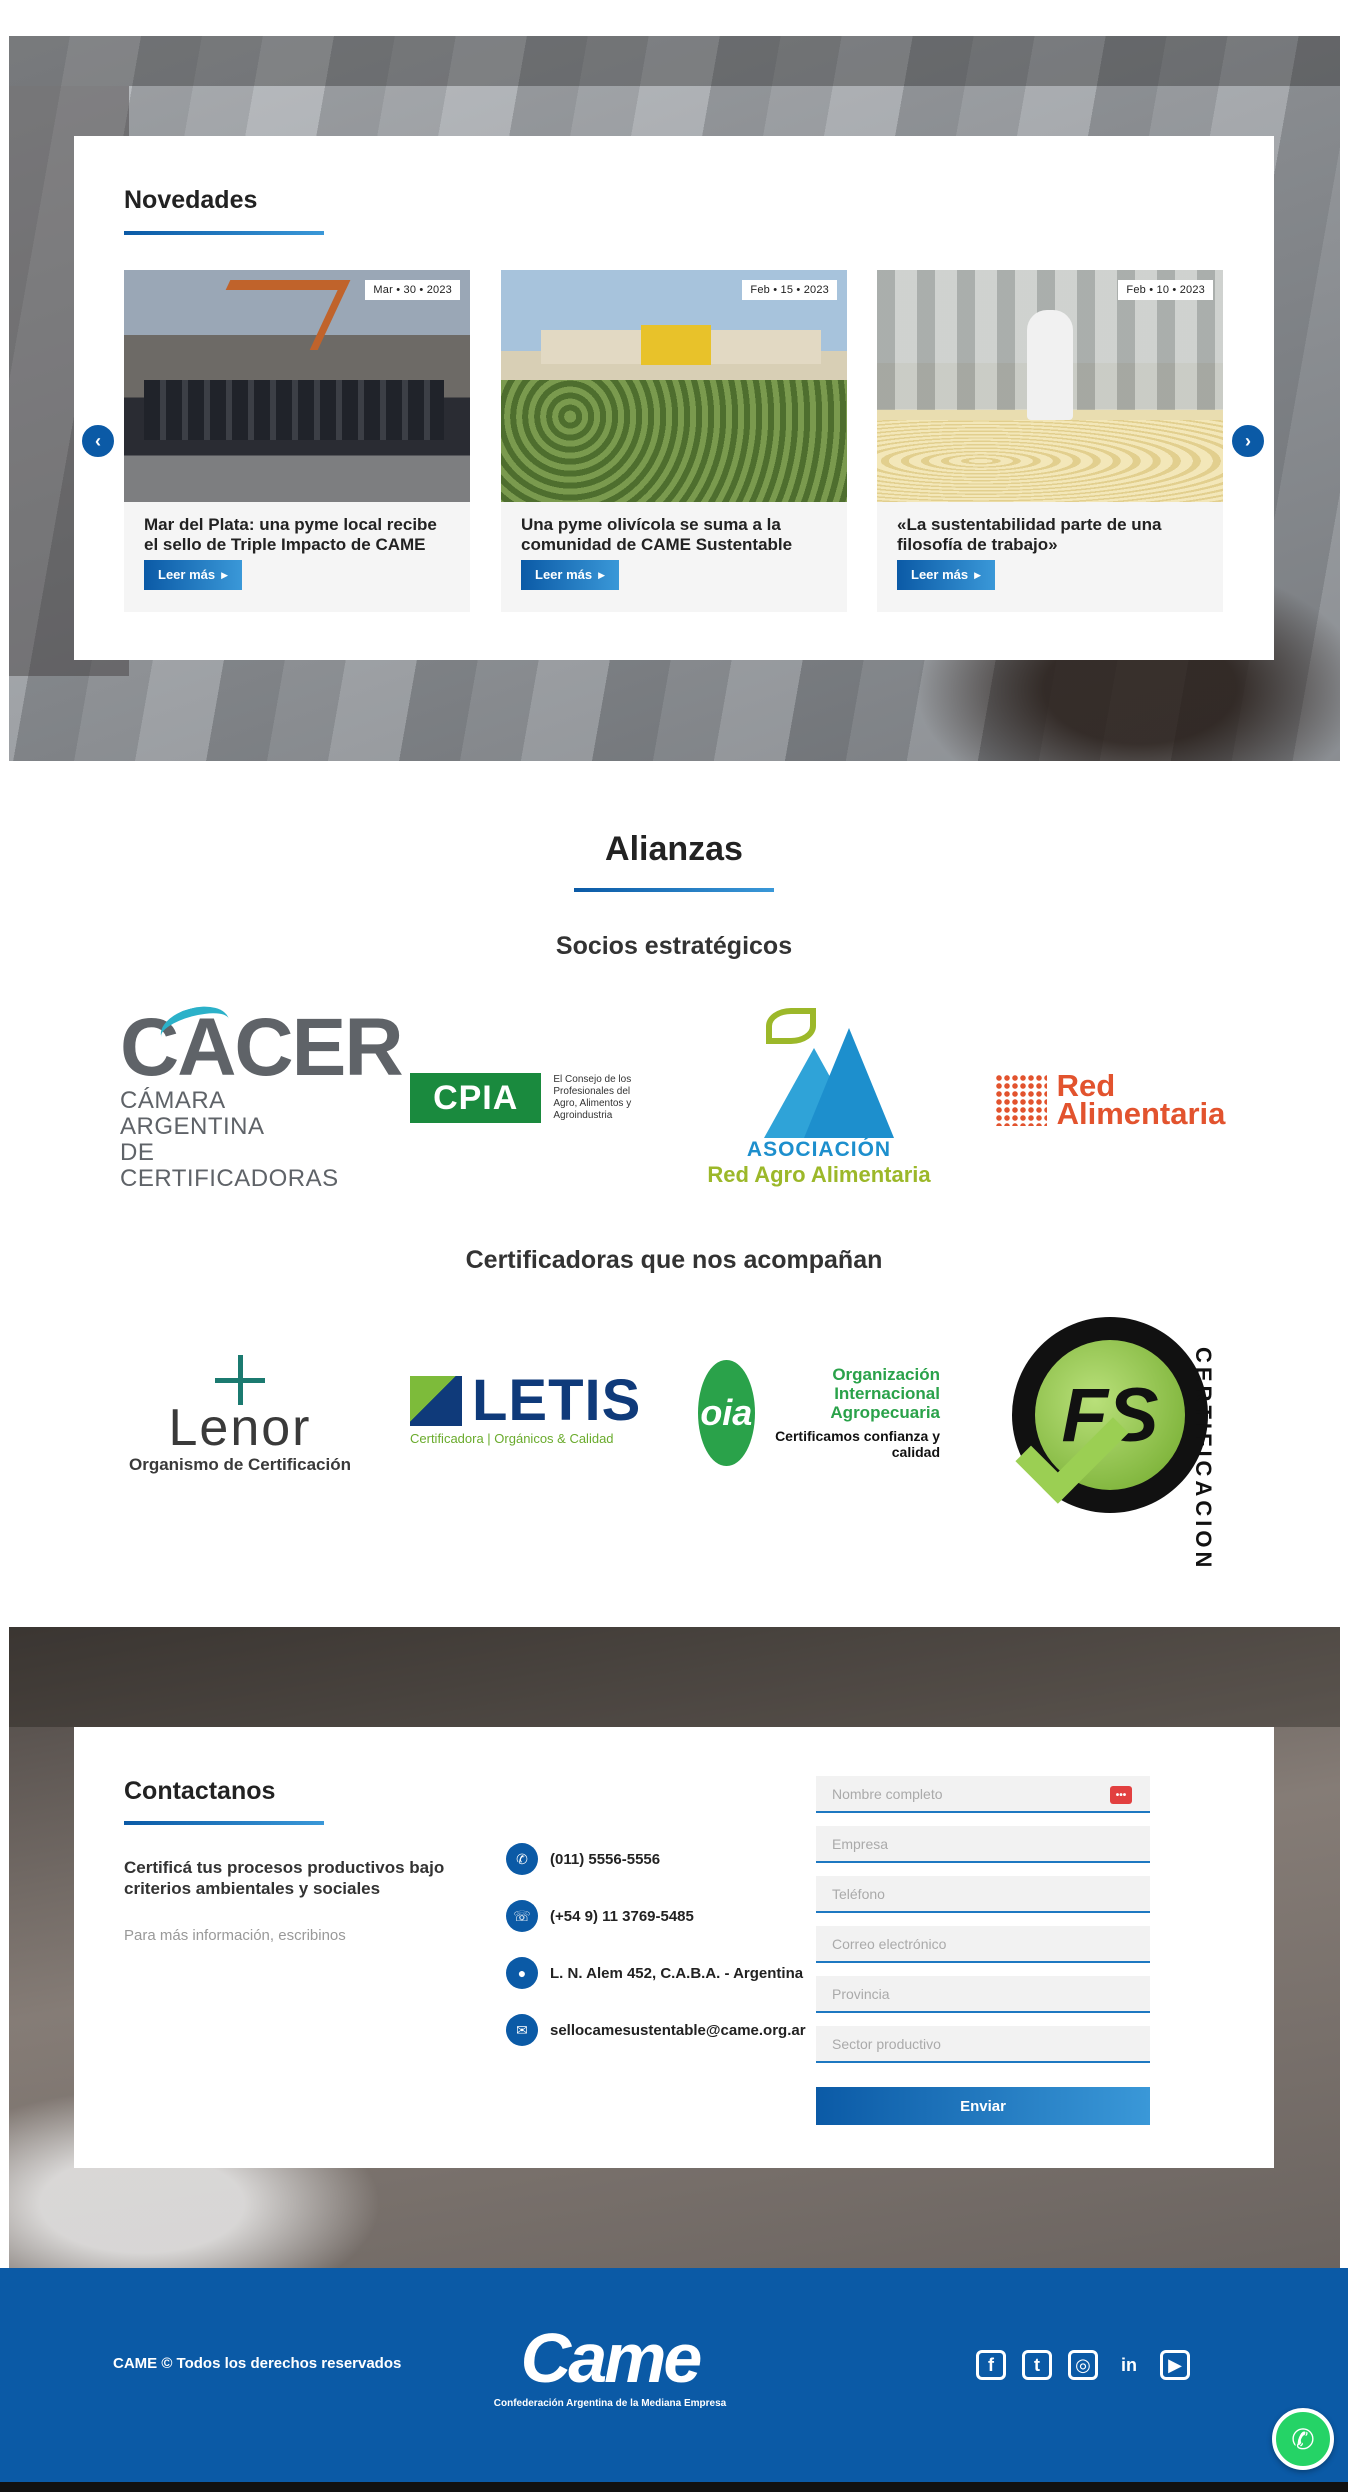 This screenshot has width=1348, height=2492. What do you see at coordinates (1110, 1443) in the screenshot?
I see `fs-certificacion-logo: FS CERTIFICACION` at bounding box center [1110, 1443].